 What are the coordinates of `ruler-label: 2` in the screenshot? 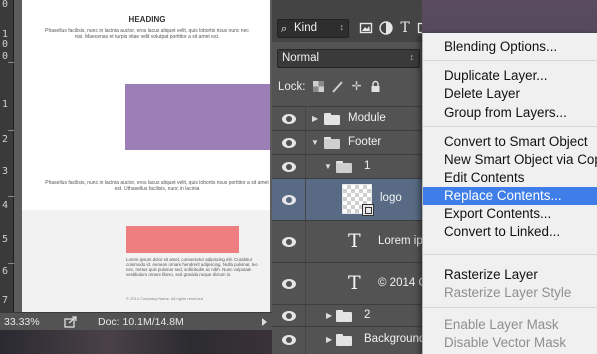 It's located at (5, 139).